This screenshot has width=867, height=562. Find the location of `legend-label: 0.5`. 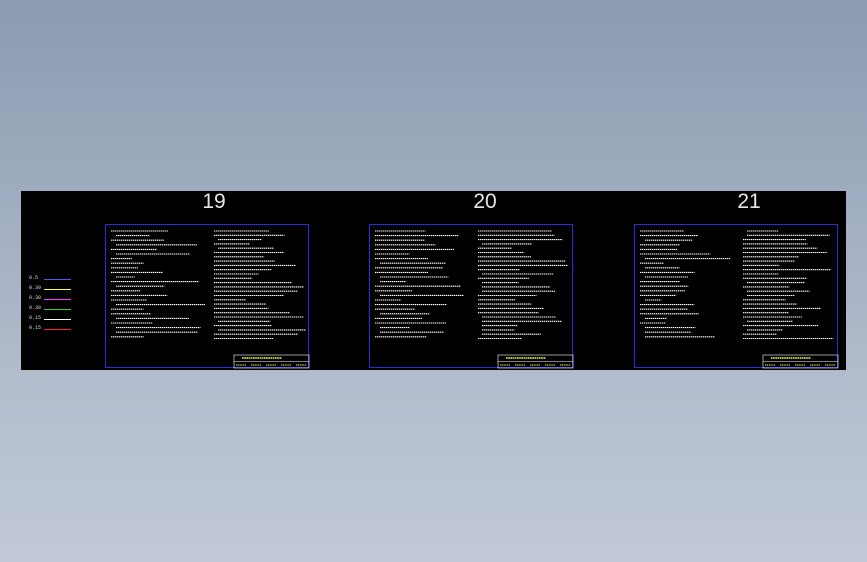

legend-label: 0.5 is located at coordinates (34, 278).